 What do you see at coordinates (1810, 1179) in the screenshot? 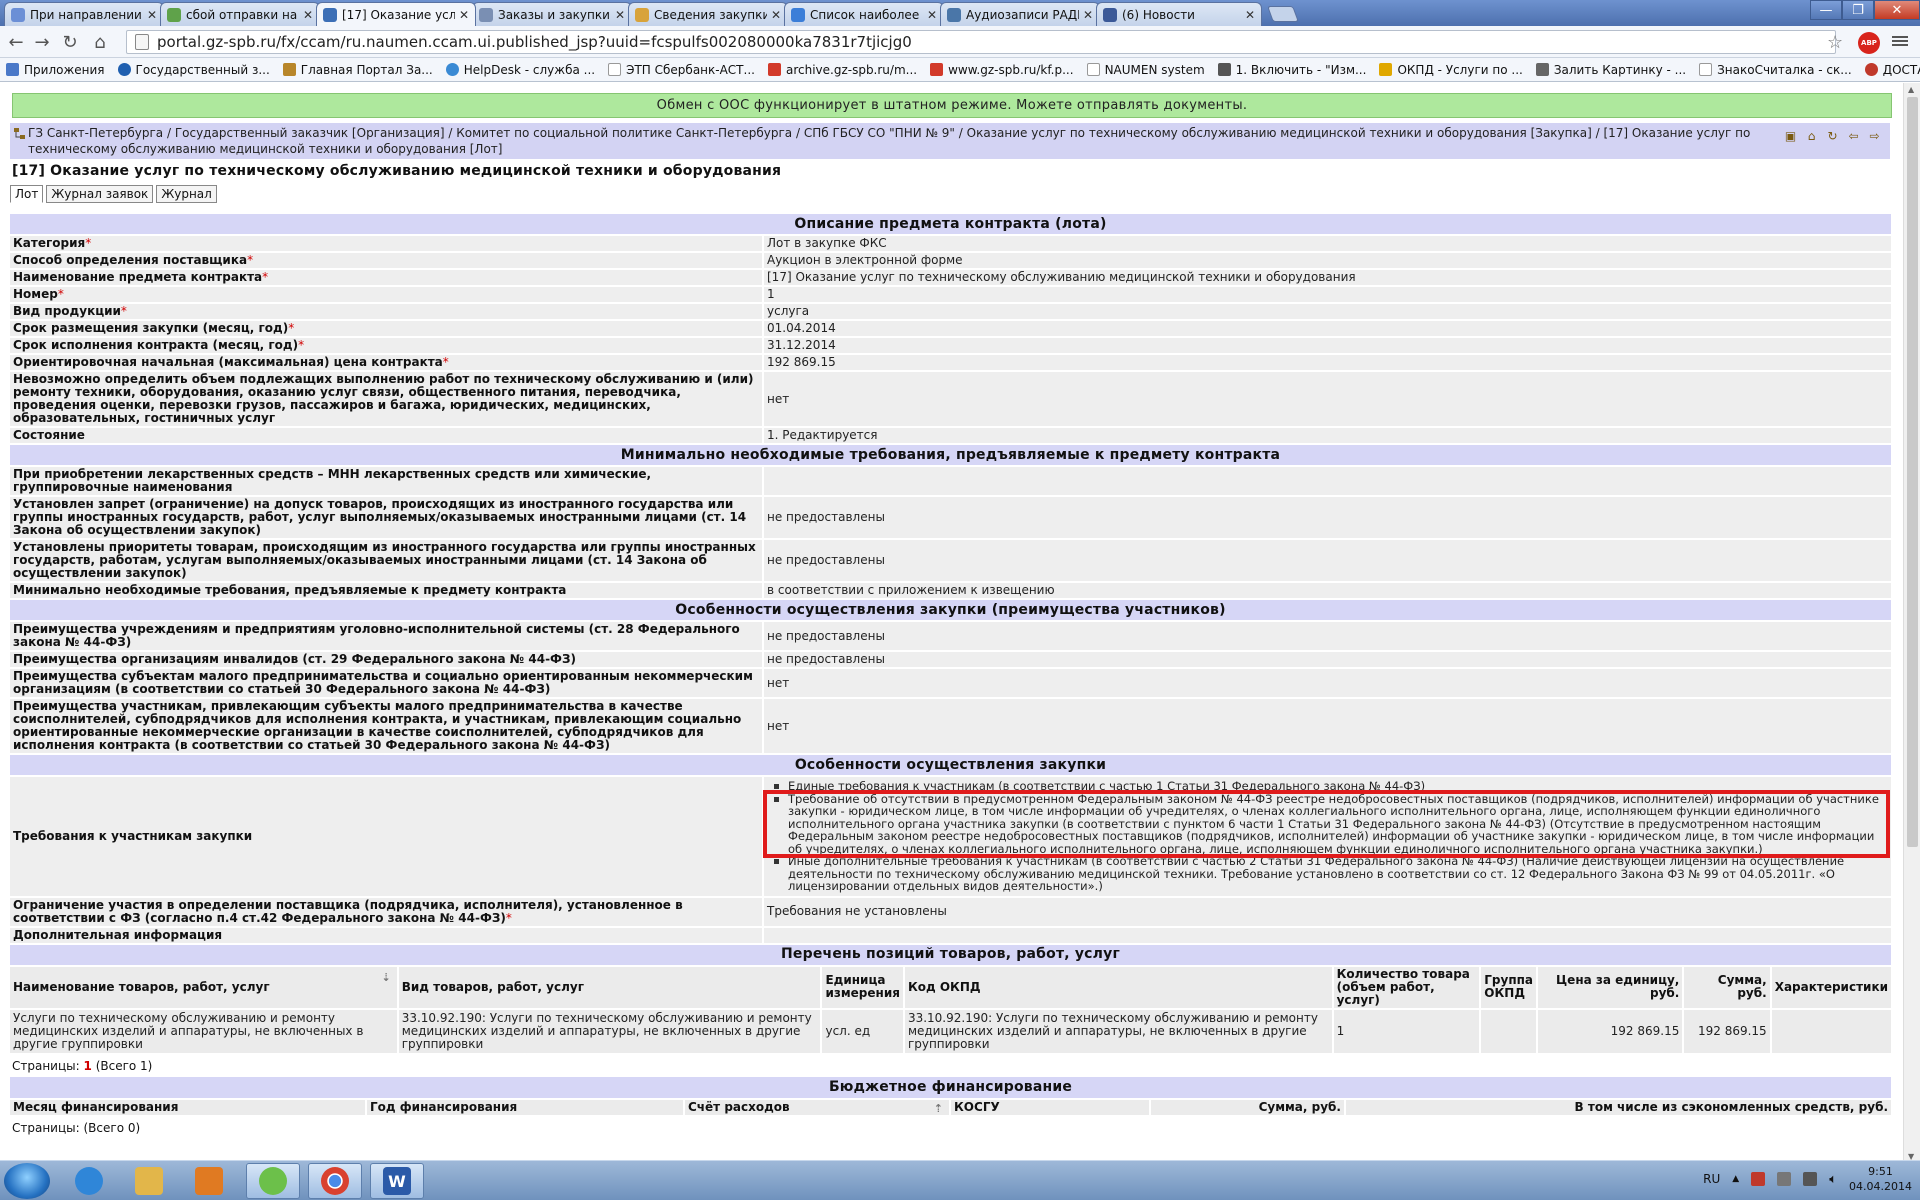
I see `network-icon` at bounding box center [1810, 1179].